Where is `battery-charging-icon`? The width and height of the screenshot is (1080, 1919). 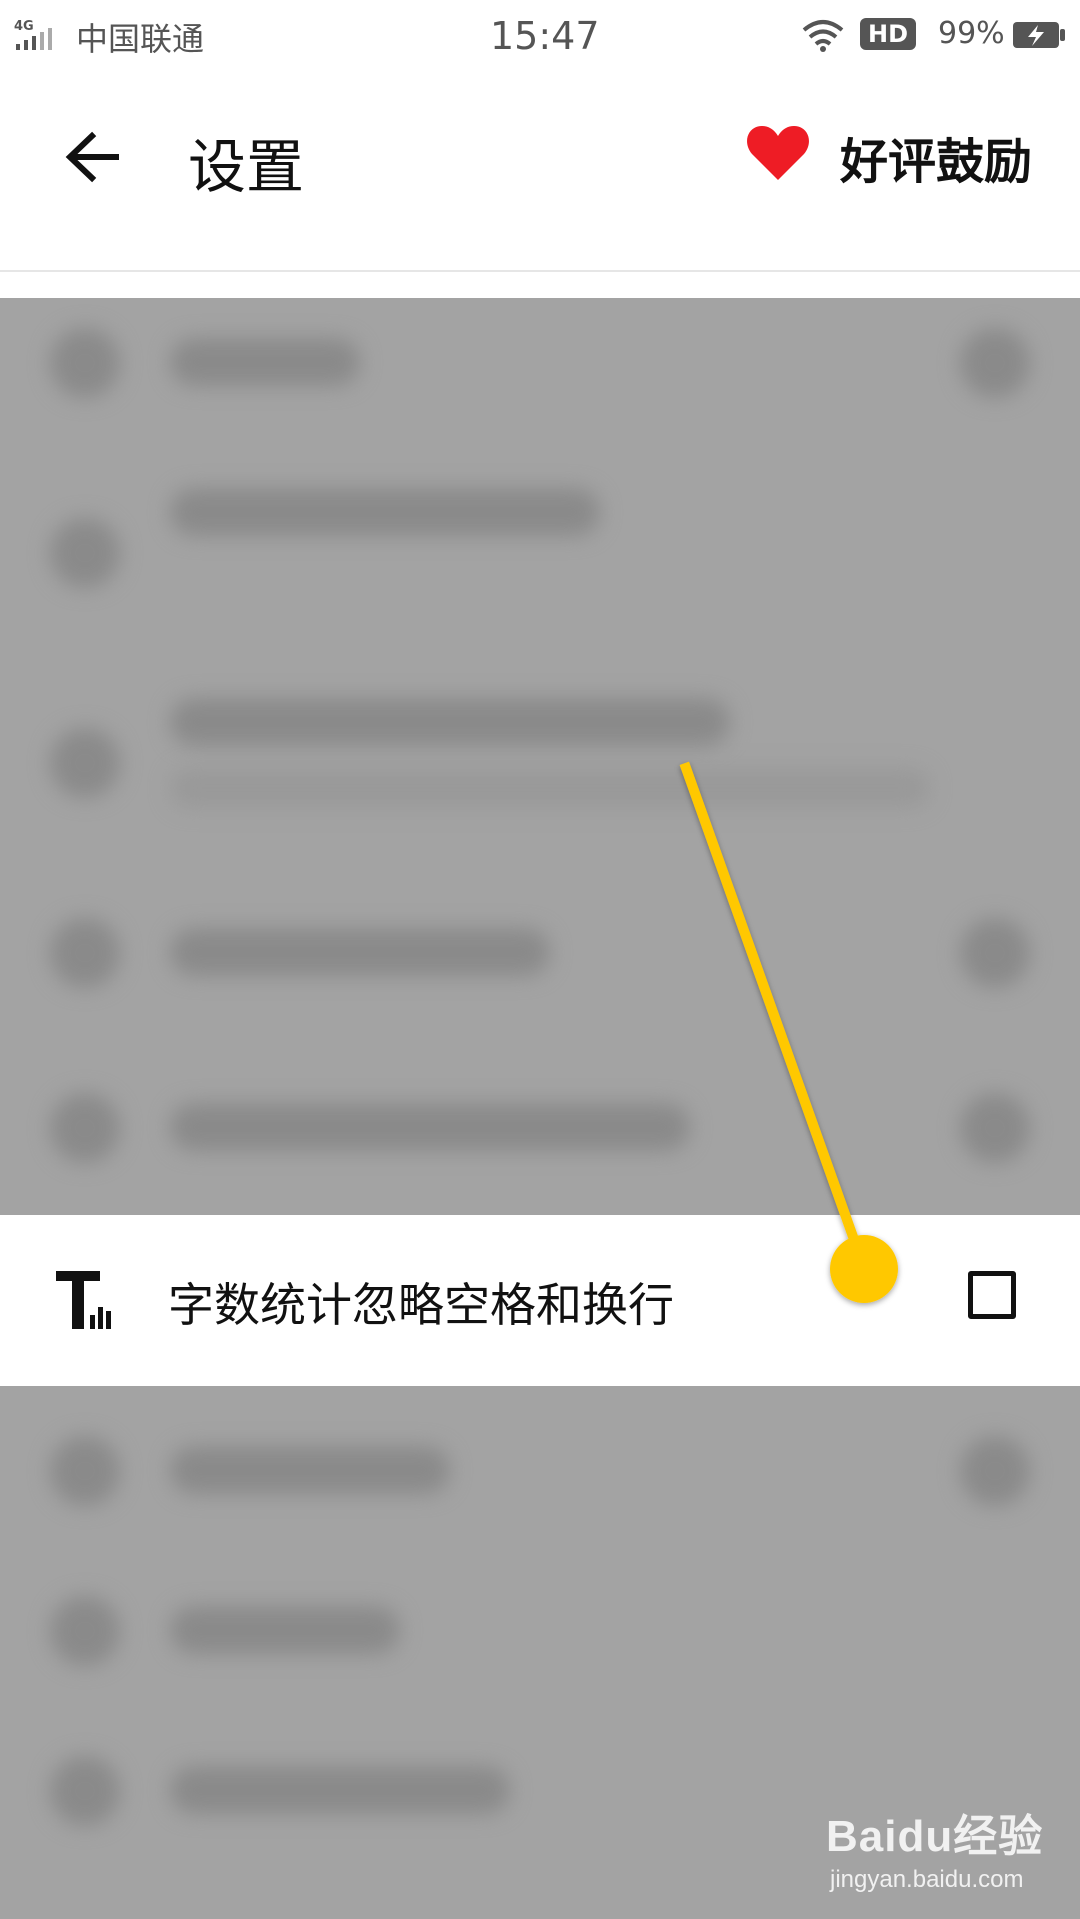
battery-charging-icon is located at coordinates (1039, 35).